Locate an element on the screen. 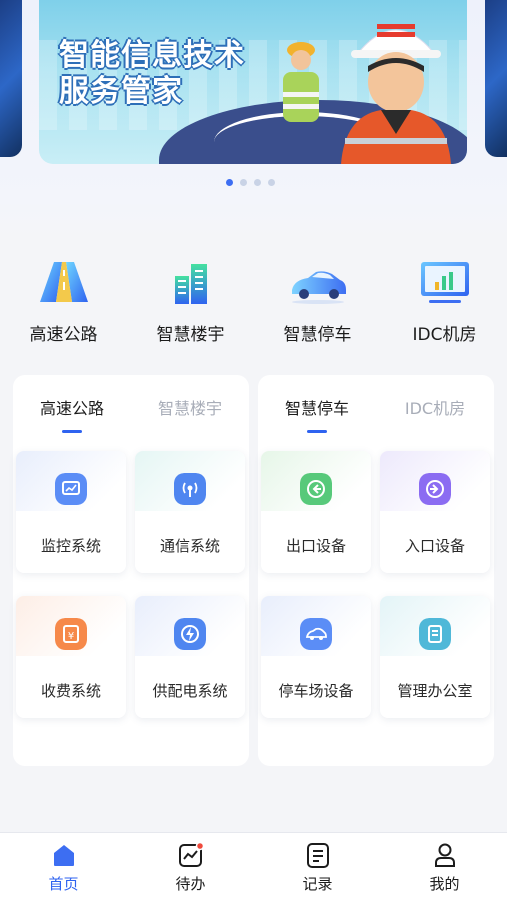  highway-panel-tabs: 高速公路 智慧楼宇 is located at coordinates (131, 415).